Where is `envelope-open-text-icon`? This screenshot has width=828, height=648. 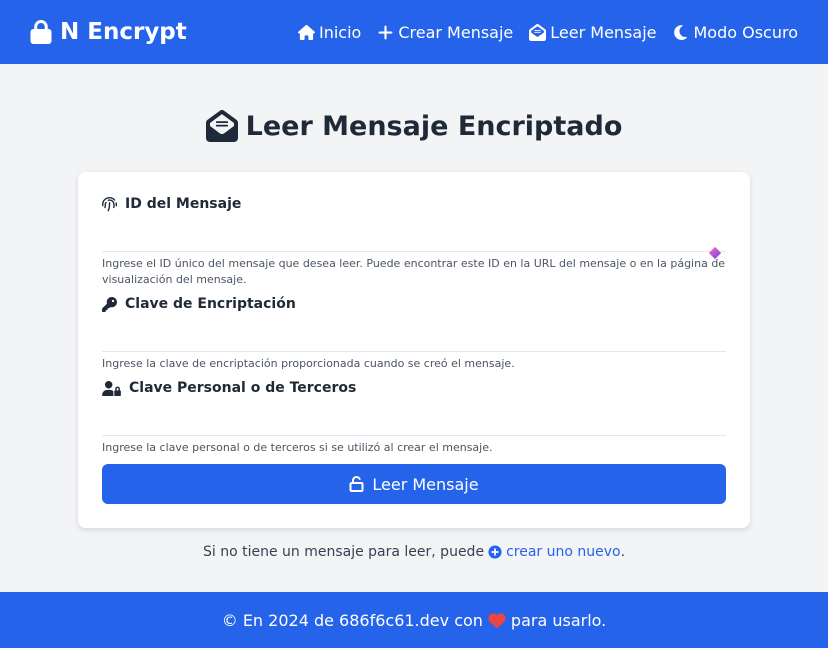
envelope-open-text-icon is located at coordinates (221, 126).